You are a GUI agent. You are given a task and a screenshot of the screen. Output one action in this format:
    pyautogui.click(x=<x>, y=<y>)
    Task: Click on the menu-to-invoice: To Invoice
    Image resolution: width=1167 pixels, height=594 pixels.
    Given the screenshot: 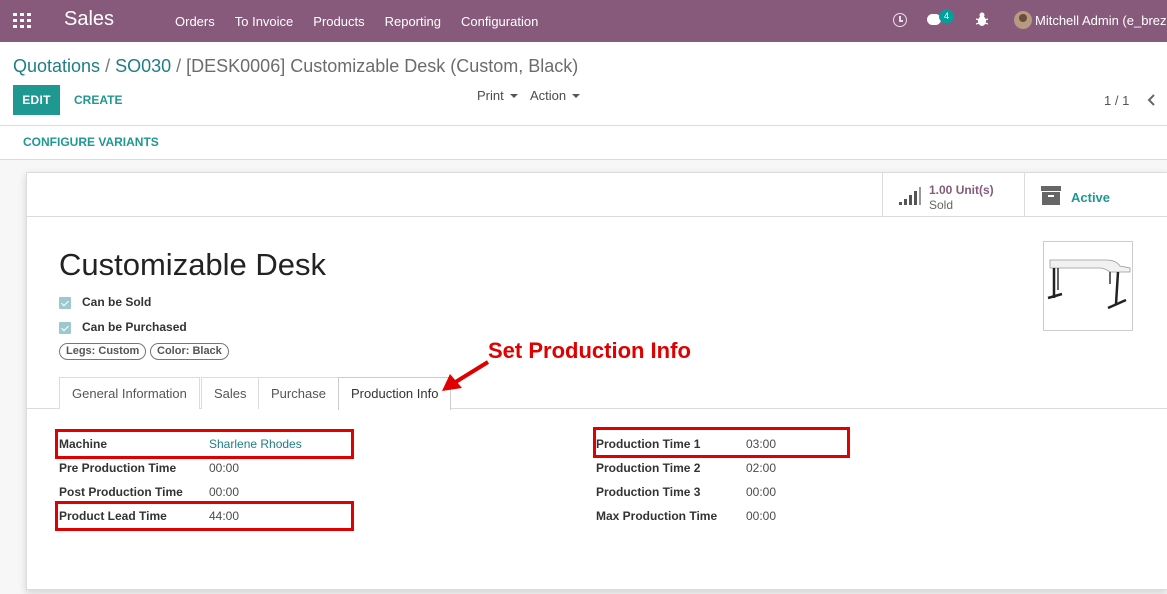 What is the action you would take?
    pyautogui.click(x=264, y=21)
    